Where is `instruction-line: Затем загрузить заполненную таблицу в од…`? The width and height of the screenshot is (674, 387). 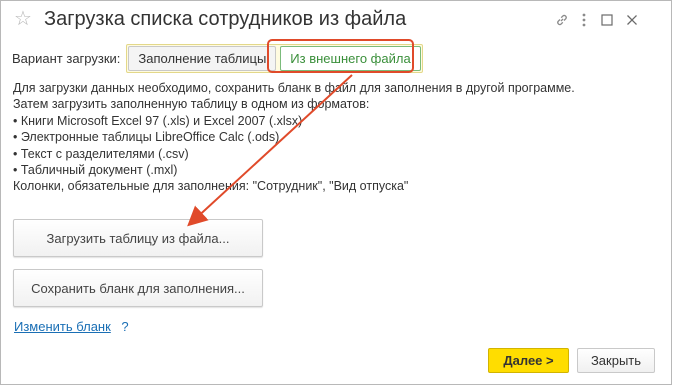 instruction-line: Затем загрузить заполненную таблицу в од… is located at coordinates (191, 104).